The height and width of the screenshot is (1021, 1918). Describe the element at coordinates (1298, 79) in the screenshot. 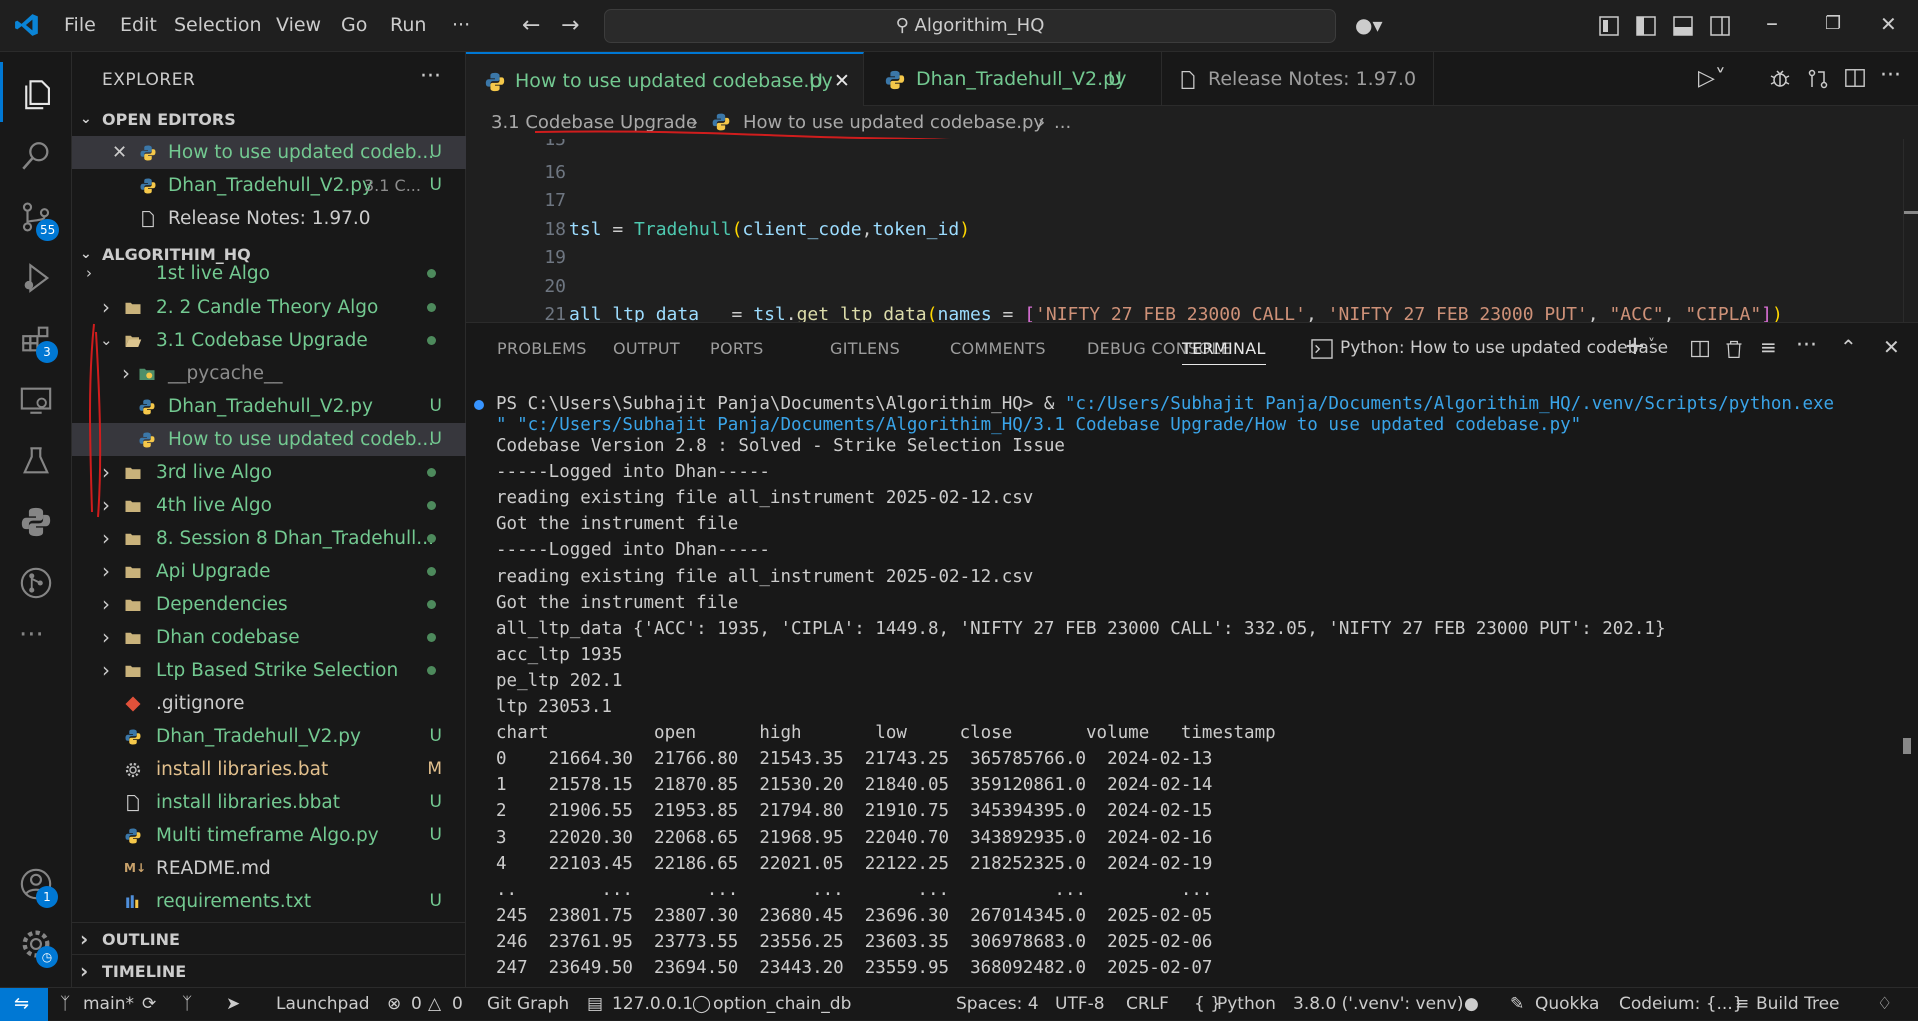

I see `tab-release-notes: Release Notes: 1.97.0` at that location.